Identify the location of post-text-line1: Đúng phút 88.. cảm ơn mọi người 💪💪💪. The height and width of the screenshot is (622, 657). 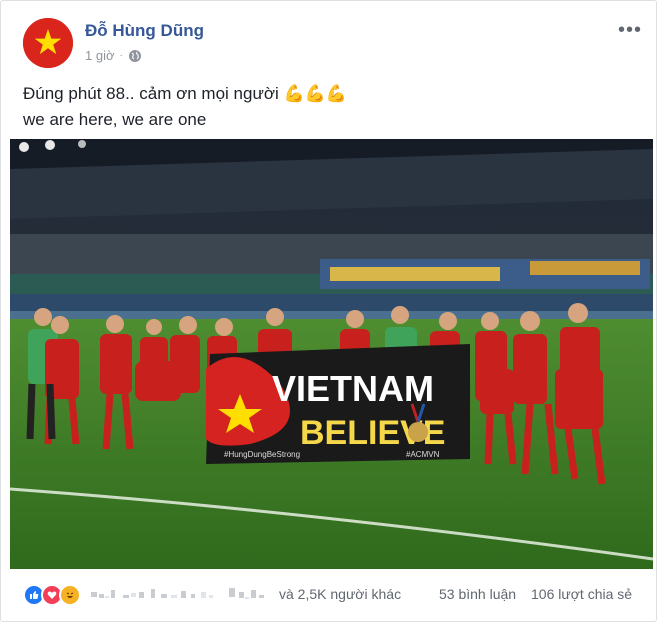
(329, 94).